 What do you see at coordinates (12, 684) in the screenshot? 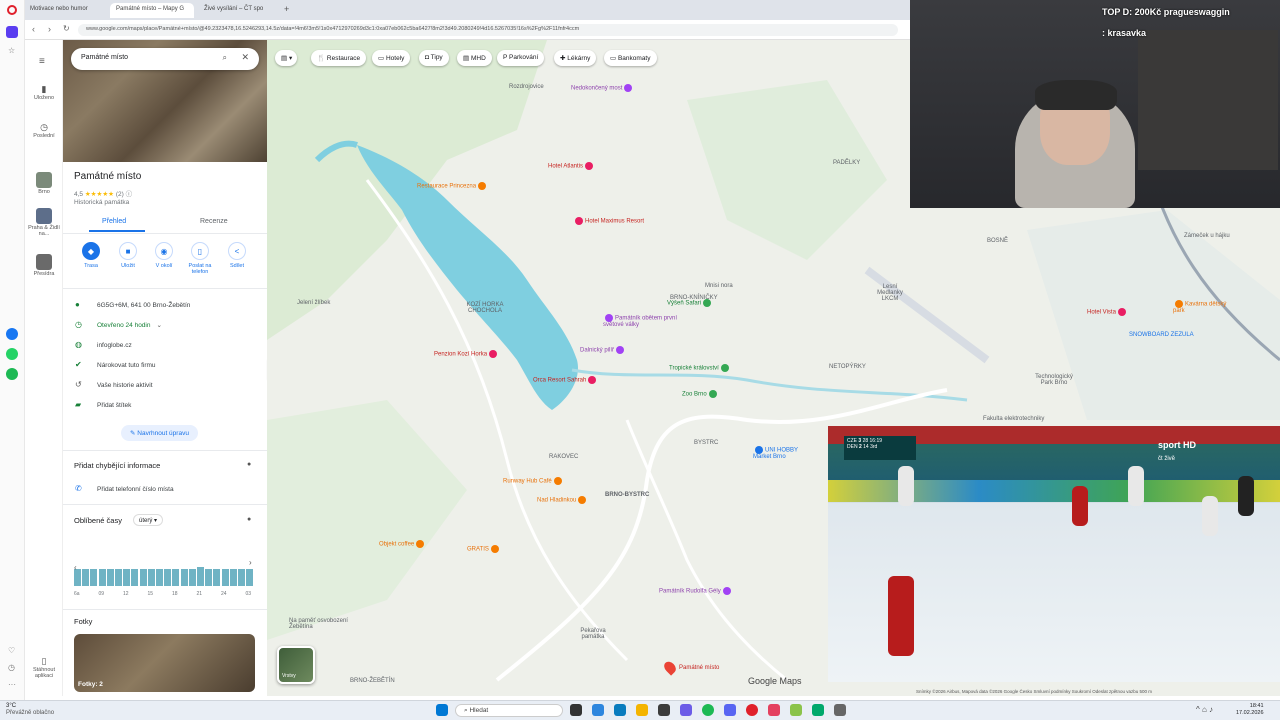
I see `more-icon: ···` at bounding box center [12, 684].